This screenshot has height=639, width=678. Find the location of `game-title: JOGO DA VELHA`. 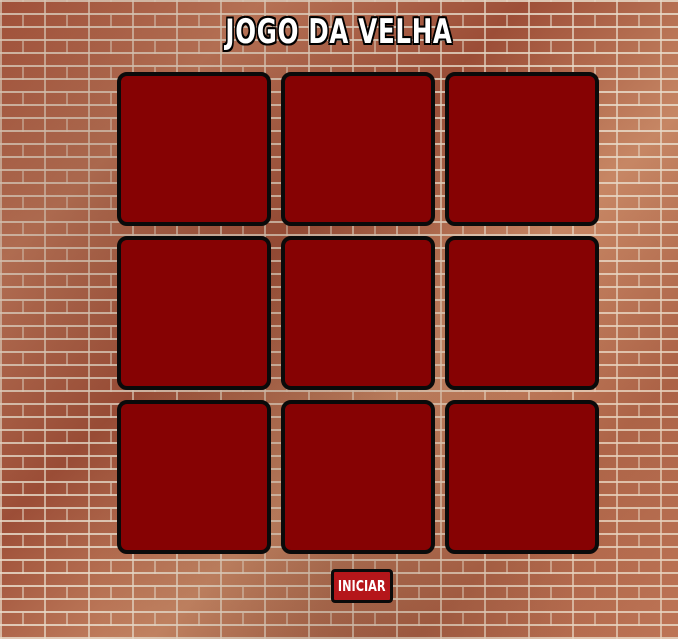

game-title: JOGO DA VELHA is located at coordinates (339, 32).